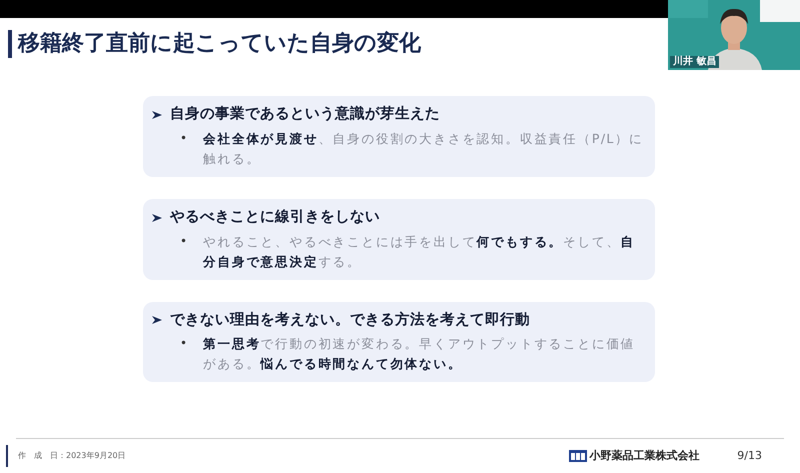  Describe the element at coordinates (424, 149) in the screenshot. I see `point-detail: 会社全体が見渡せ、自身の役割の大きさを認知。収益責任（P/L）に触れる。` at that location.